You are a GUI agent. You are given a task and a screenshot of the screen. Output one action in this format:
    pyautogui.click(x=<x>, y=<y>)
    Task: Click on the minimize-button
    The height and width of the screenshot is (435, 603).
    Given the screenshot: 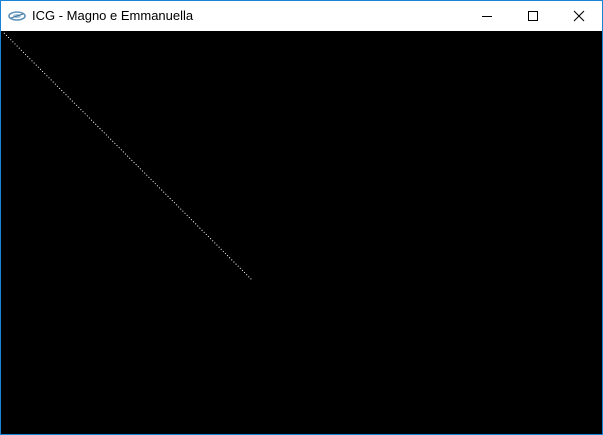 What is the action you would take?
    pyautogui.click(x=487, y=16)
    